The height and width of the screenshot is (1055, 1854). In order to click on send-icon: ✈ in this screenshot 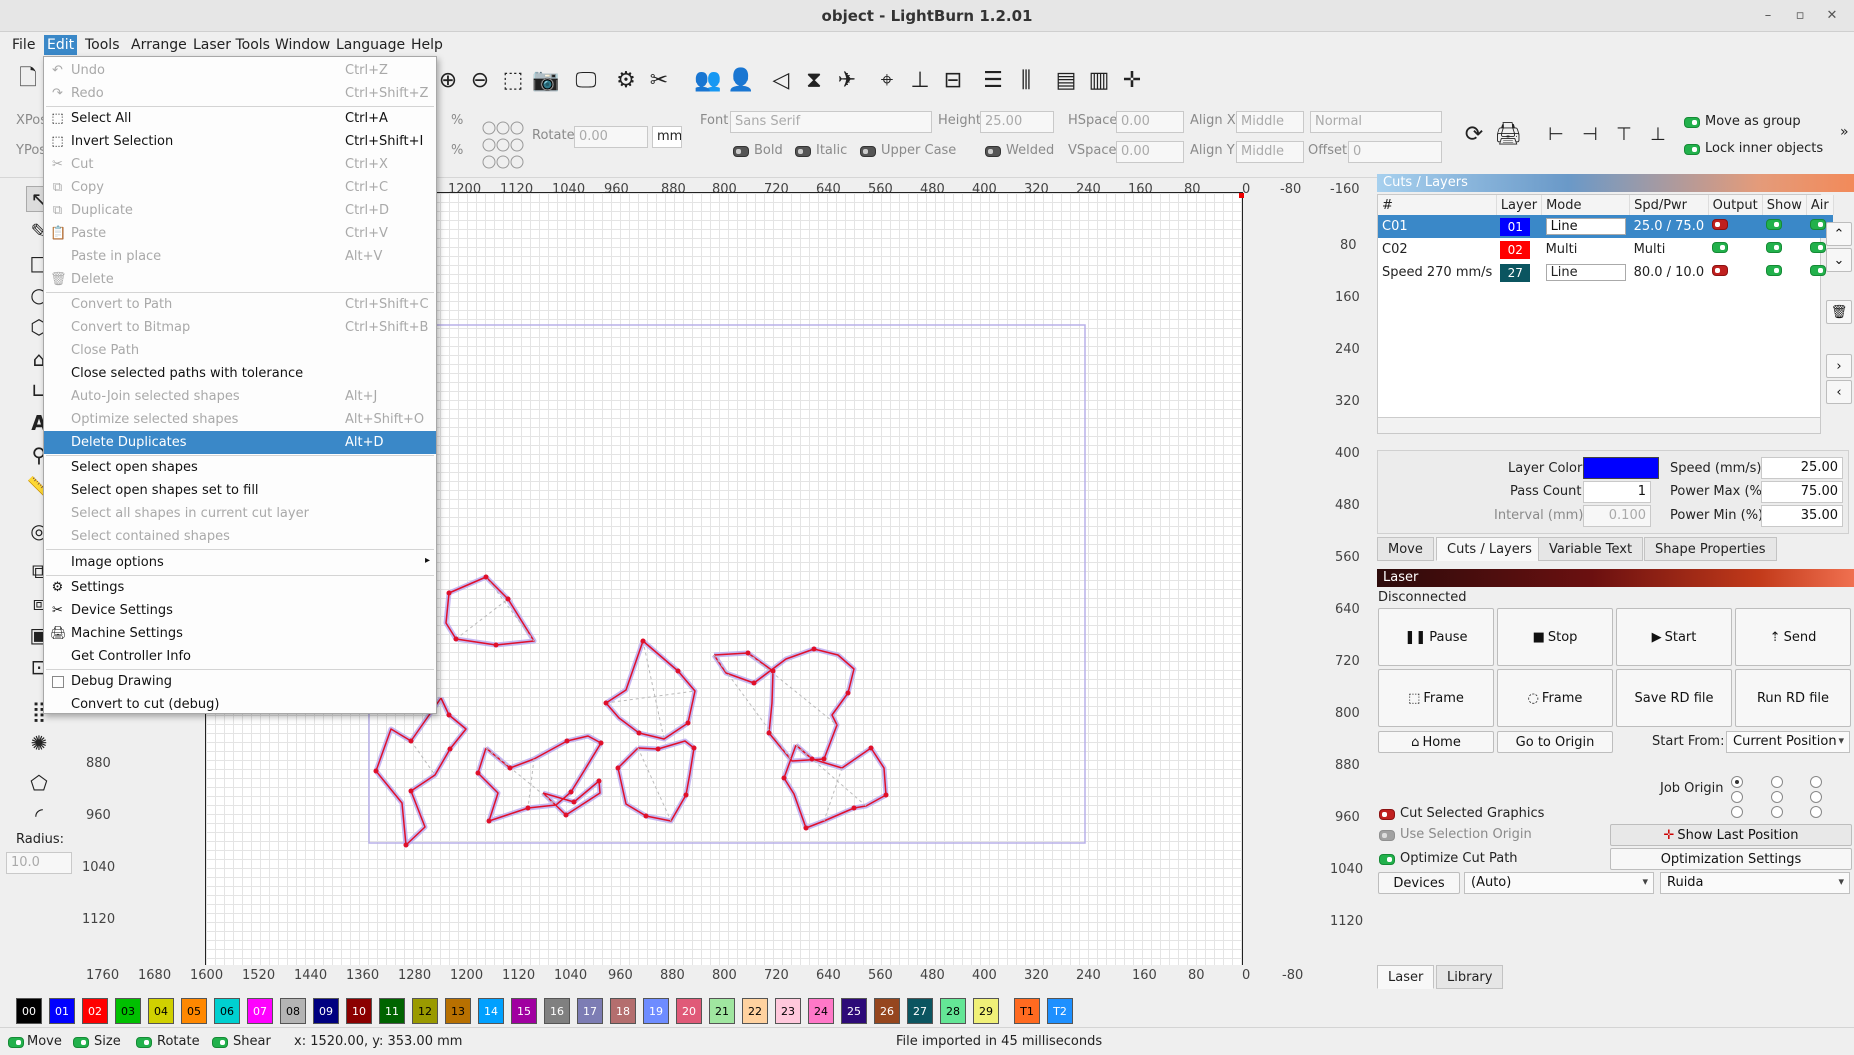, I will do `click(847, 80)`.